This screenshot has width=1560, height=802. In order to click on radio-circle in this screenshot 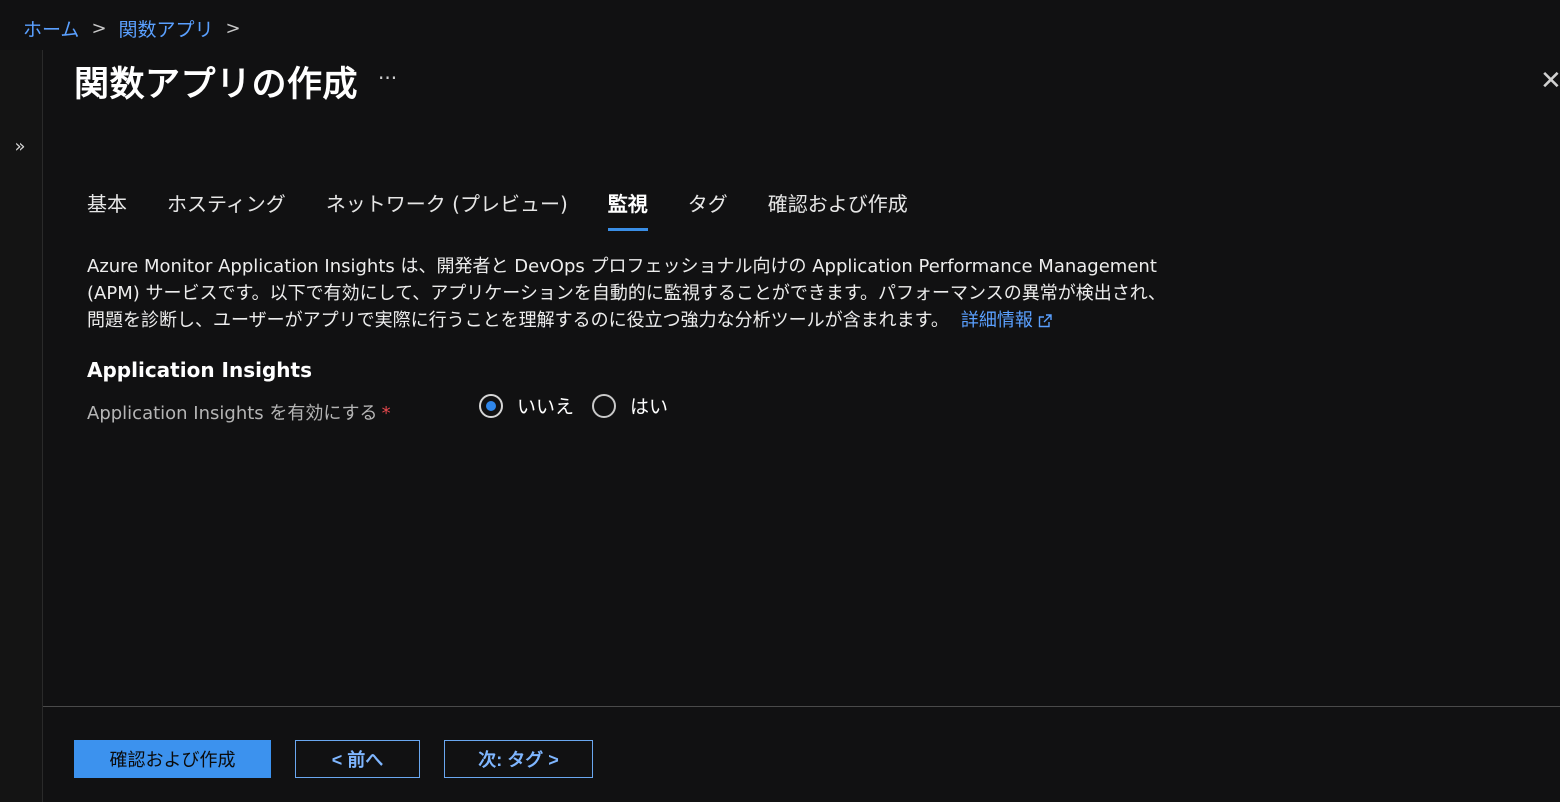, I will do `click(604, 405)`.